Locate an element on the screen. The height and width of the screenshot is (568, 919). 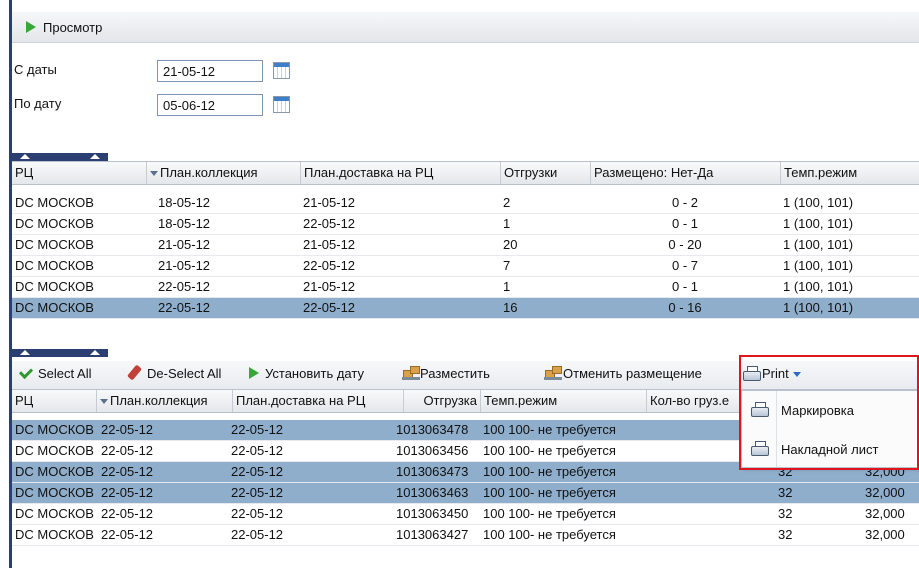
column-header: Кол-во груз.е is located at coordinates (693, 401).